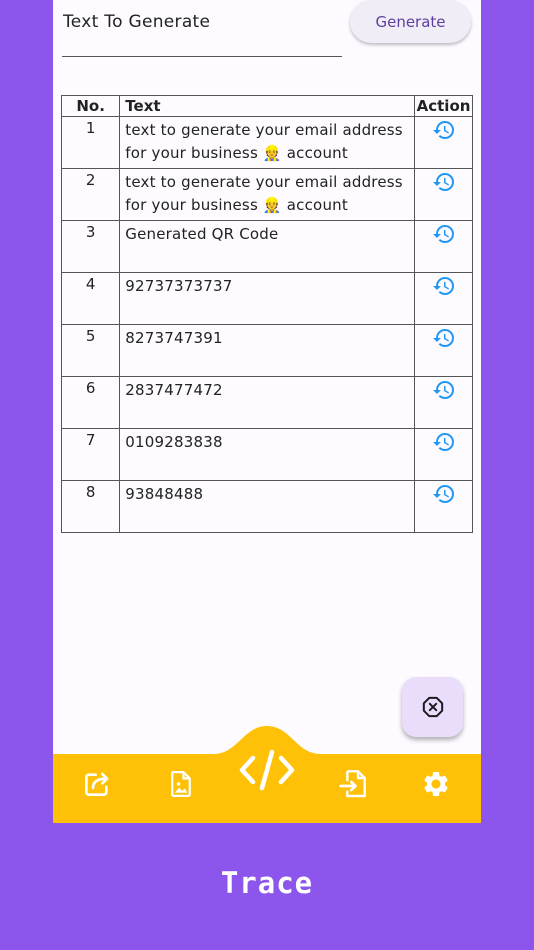 The image size is (534, 950). What do you see at coordinates (202, 234) in the screenshot?
I see `row-text: Generated QR Code` at bounding box center [202, 234].